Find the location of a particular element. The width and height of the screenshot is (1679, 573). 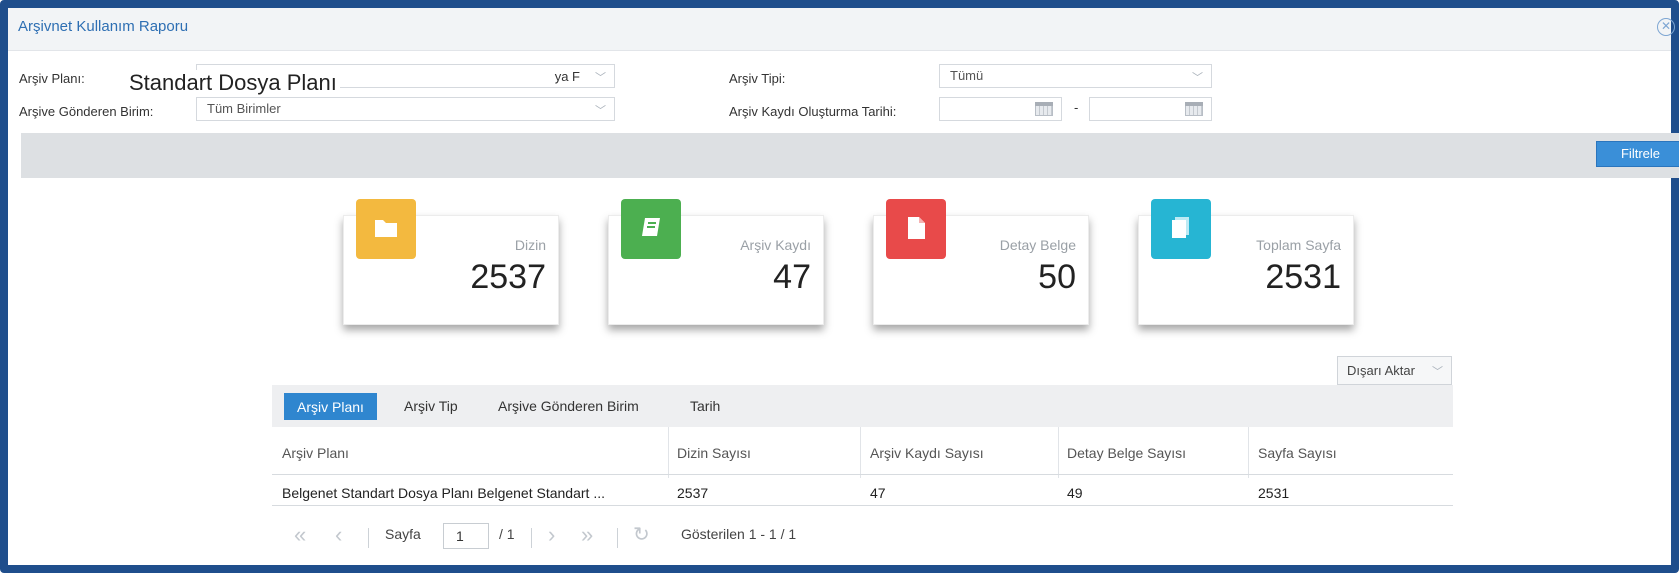

filter-bar: Filtrele is located at coordinates (850, 155).